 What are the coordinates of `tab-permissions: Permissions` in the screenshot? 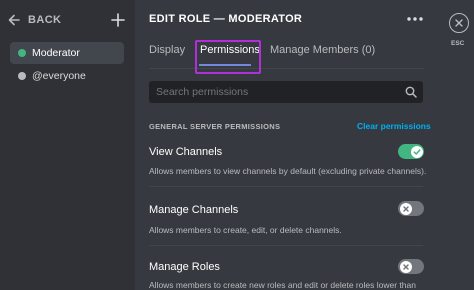 It's located at (230, 50).